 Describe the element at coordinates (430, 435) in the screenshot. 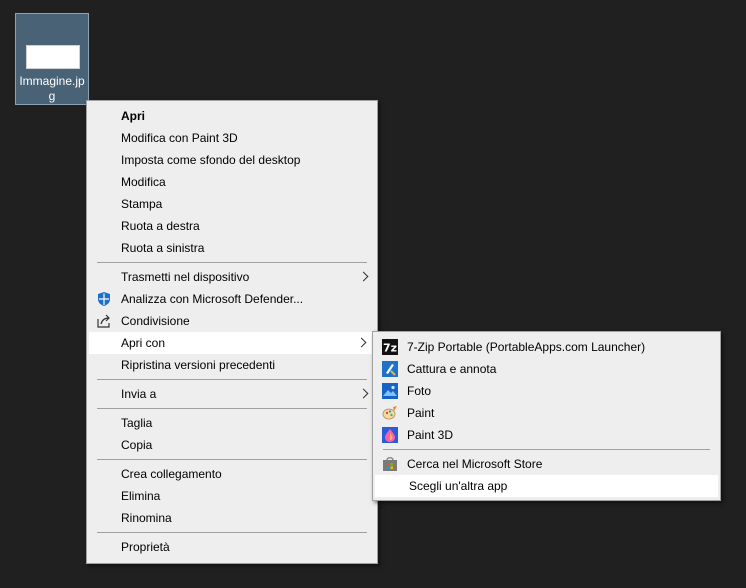

I see `menu-item-label: Paint 3D` at that location.